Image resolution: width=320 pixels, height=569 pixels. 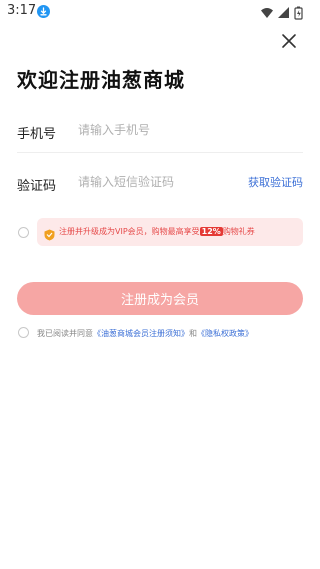 I want to click on vip-badge-icon, so click(x=49, y=235).